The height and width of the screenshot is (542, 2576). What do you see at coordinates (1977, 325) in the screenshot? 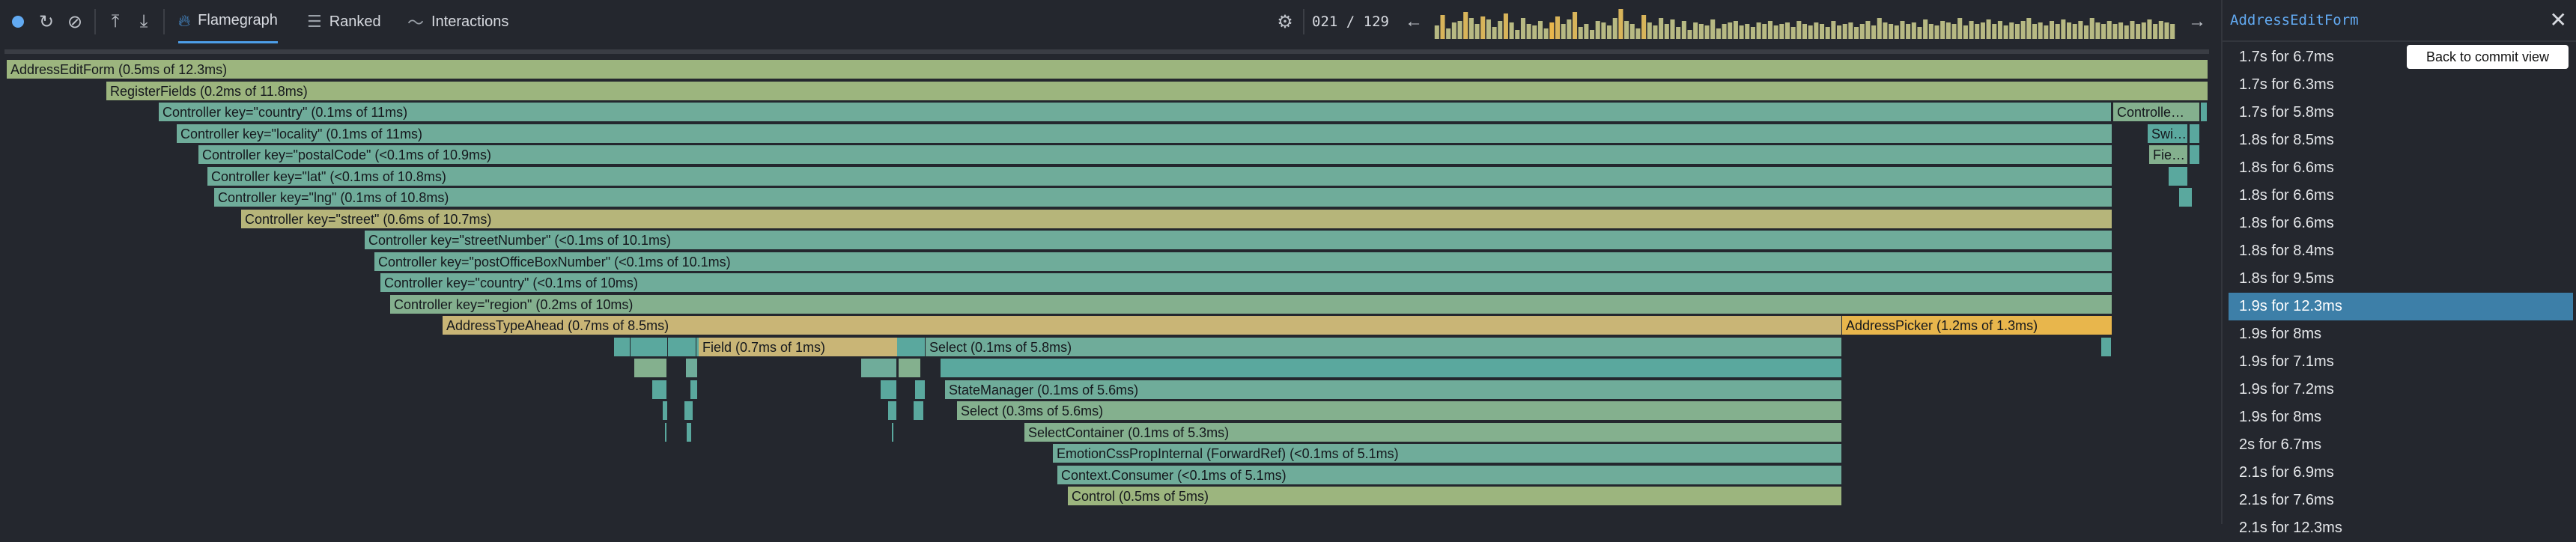
I see `flame-bar: AddressPicker (1.2ms of 1.3ms)` at bounding box center [1977, 325].